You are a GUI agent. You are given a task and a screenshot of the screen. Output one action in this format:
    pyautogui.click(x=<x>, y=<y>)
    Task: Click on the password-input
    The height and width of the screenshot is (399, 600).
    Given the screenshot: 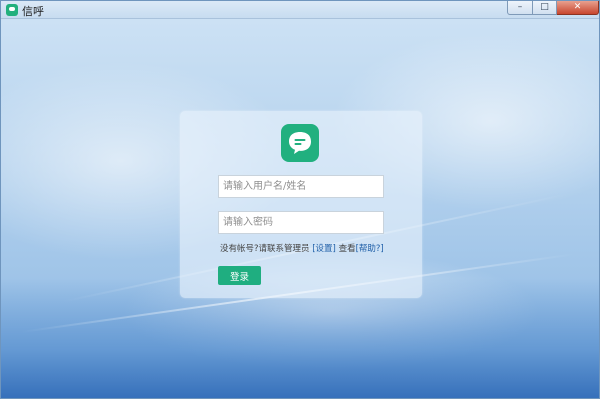 What is the action you would take?
    pyautogui.click(x=301, y=222)
    